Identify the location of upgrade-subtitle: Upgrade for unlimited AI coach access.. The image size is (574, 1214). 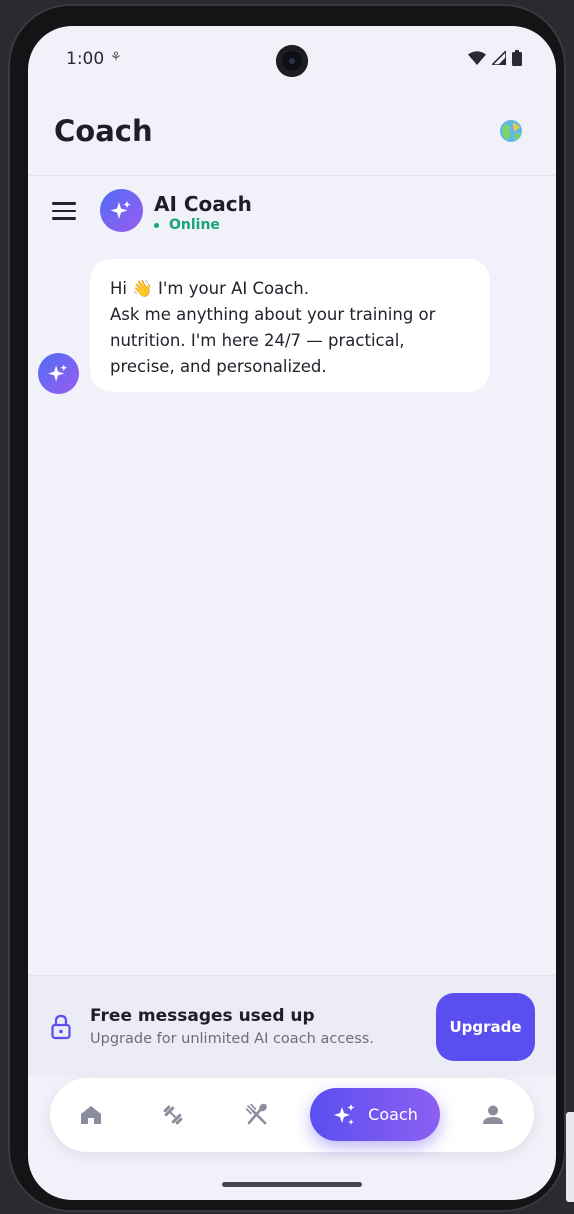
(232, 1039).